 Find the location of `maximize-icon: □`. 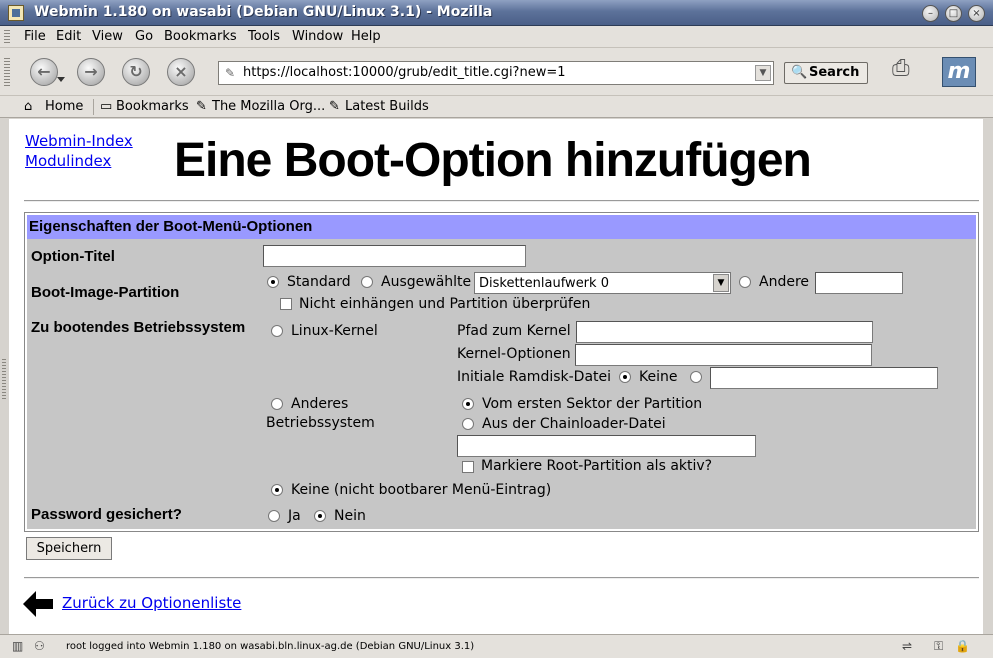

maximize-icon: □ is located at coordinates (953, 13).